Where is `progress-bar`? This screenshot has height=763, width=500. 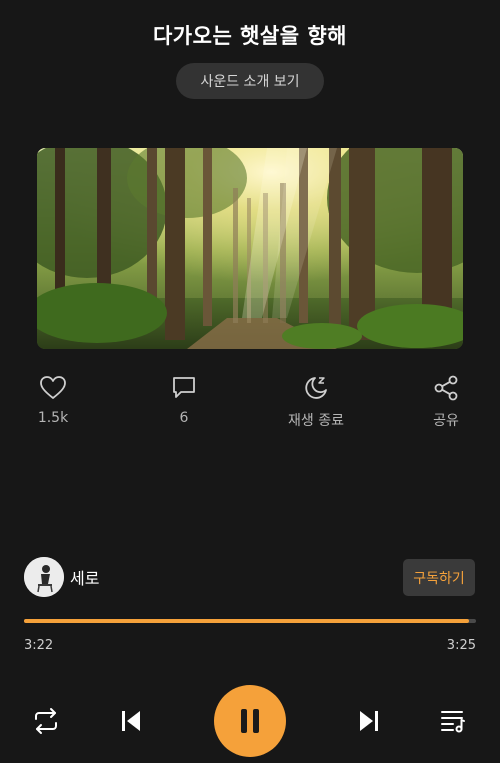 progress-bar is located at coordinates (250, 621).